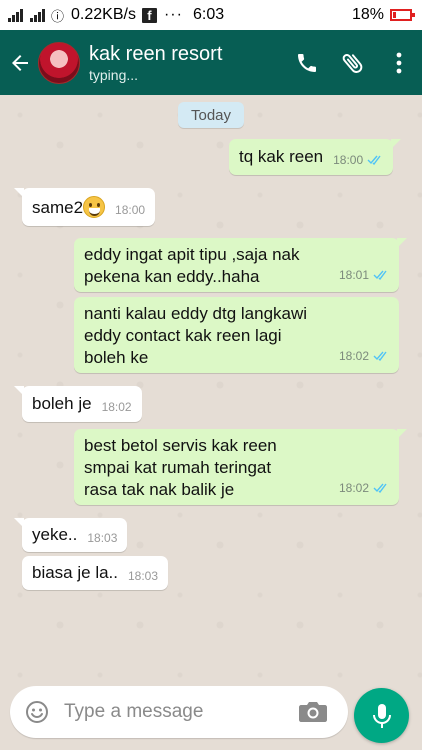  What do you see at coordinates (196, 313) in the screenshot?
I see `message-line: nanti kalau eddy dtg langkawi` at bounding box center [196, 313].